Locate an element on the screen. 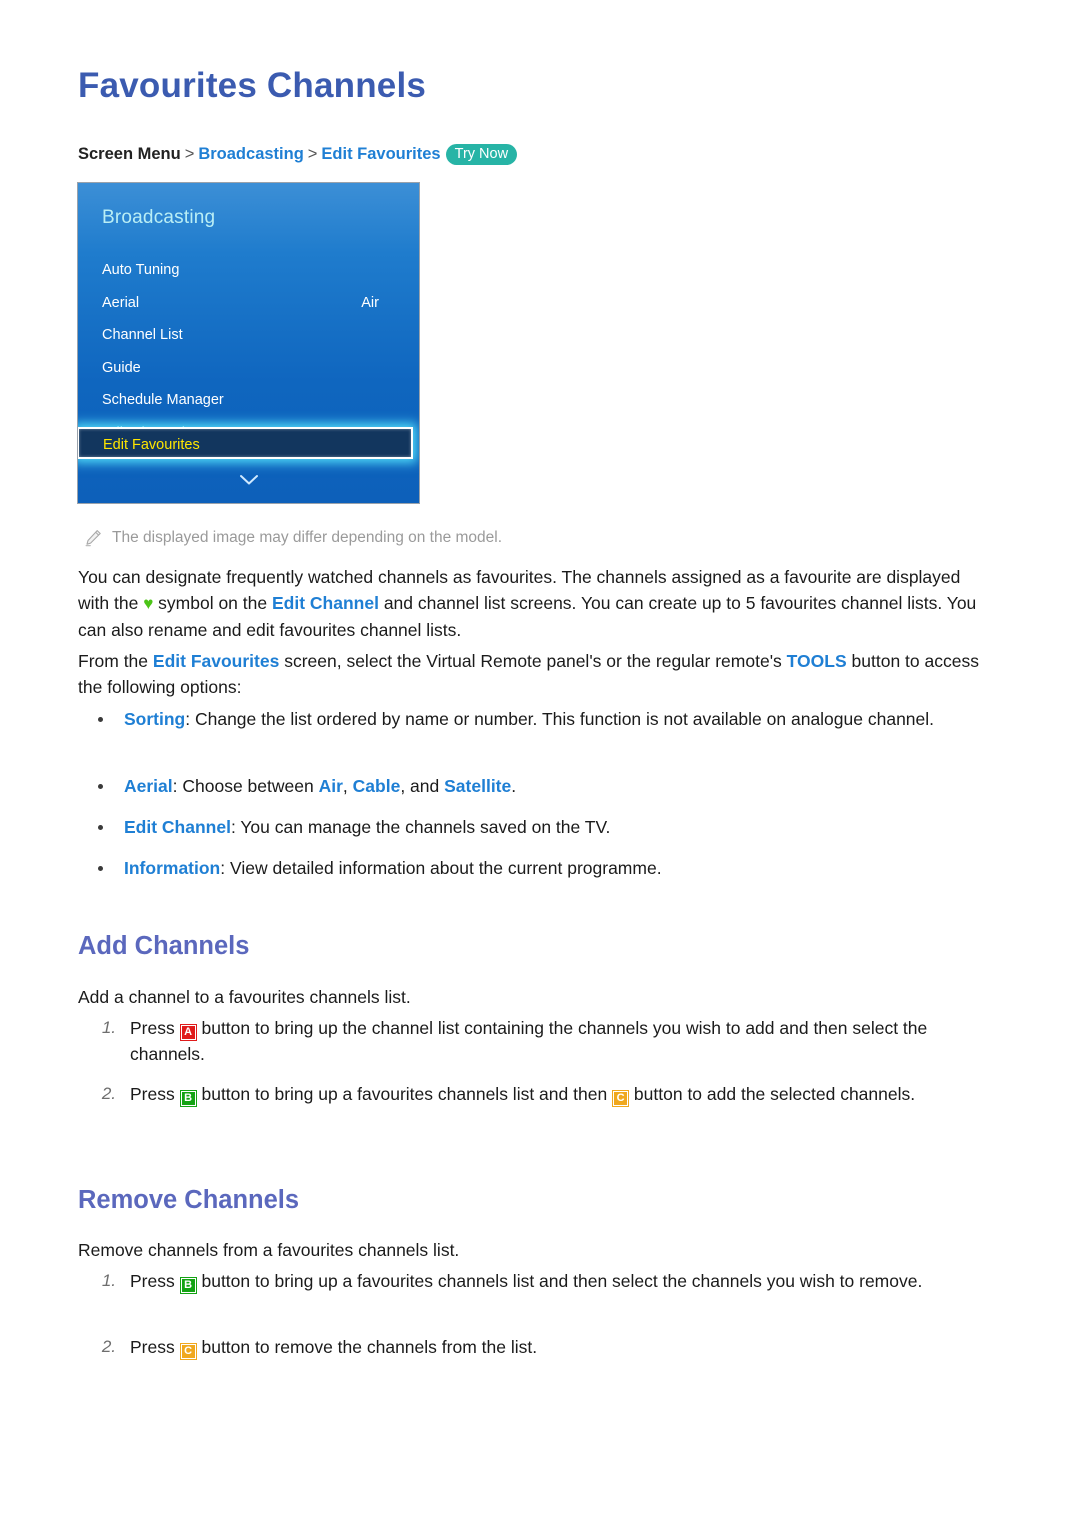 This screenshot has width=1080, height=1527. option-description-b: , and is located at coordinates (420, 786).